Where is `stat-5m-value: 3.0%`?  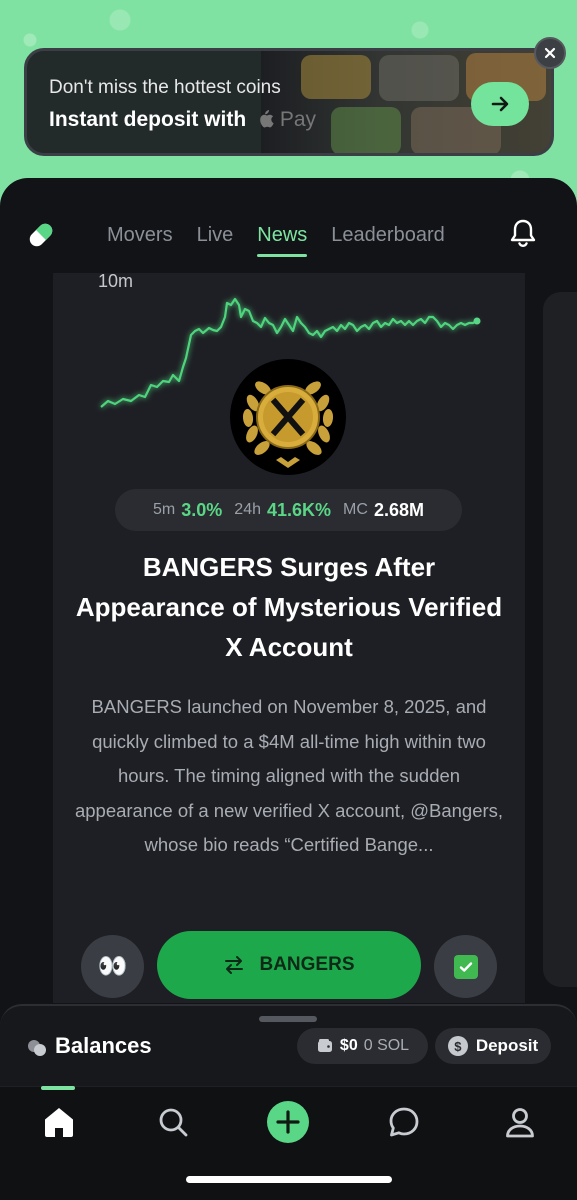
stat-5m-value: 3.0% is located at coordinates (202, 509).